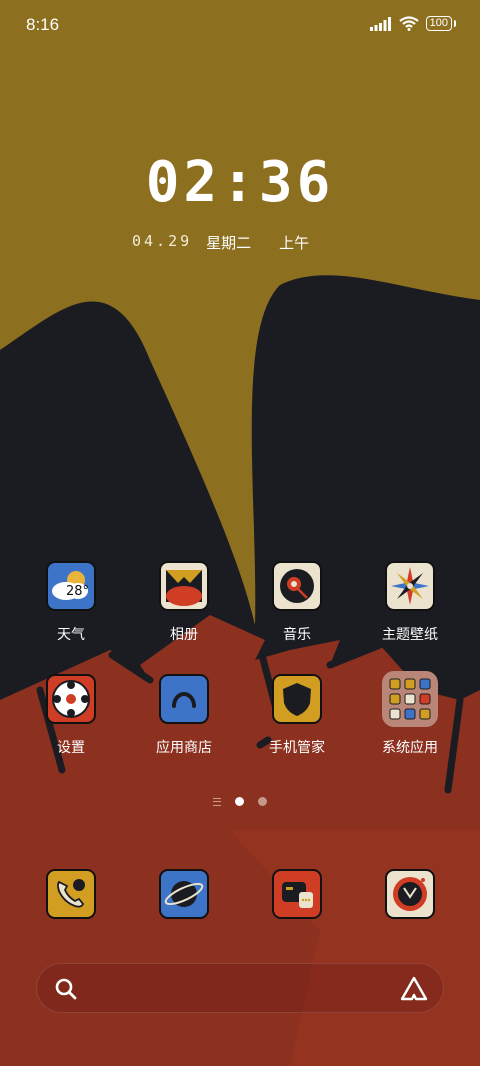  I want to click on app-label: 音乐, so click(297, 635).